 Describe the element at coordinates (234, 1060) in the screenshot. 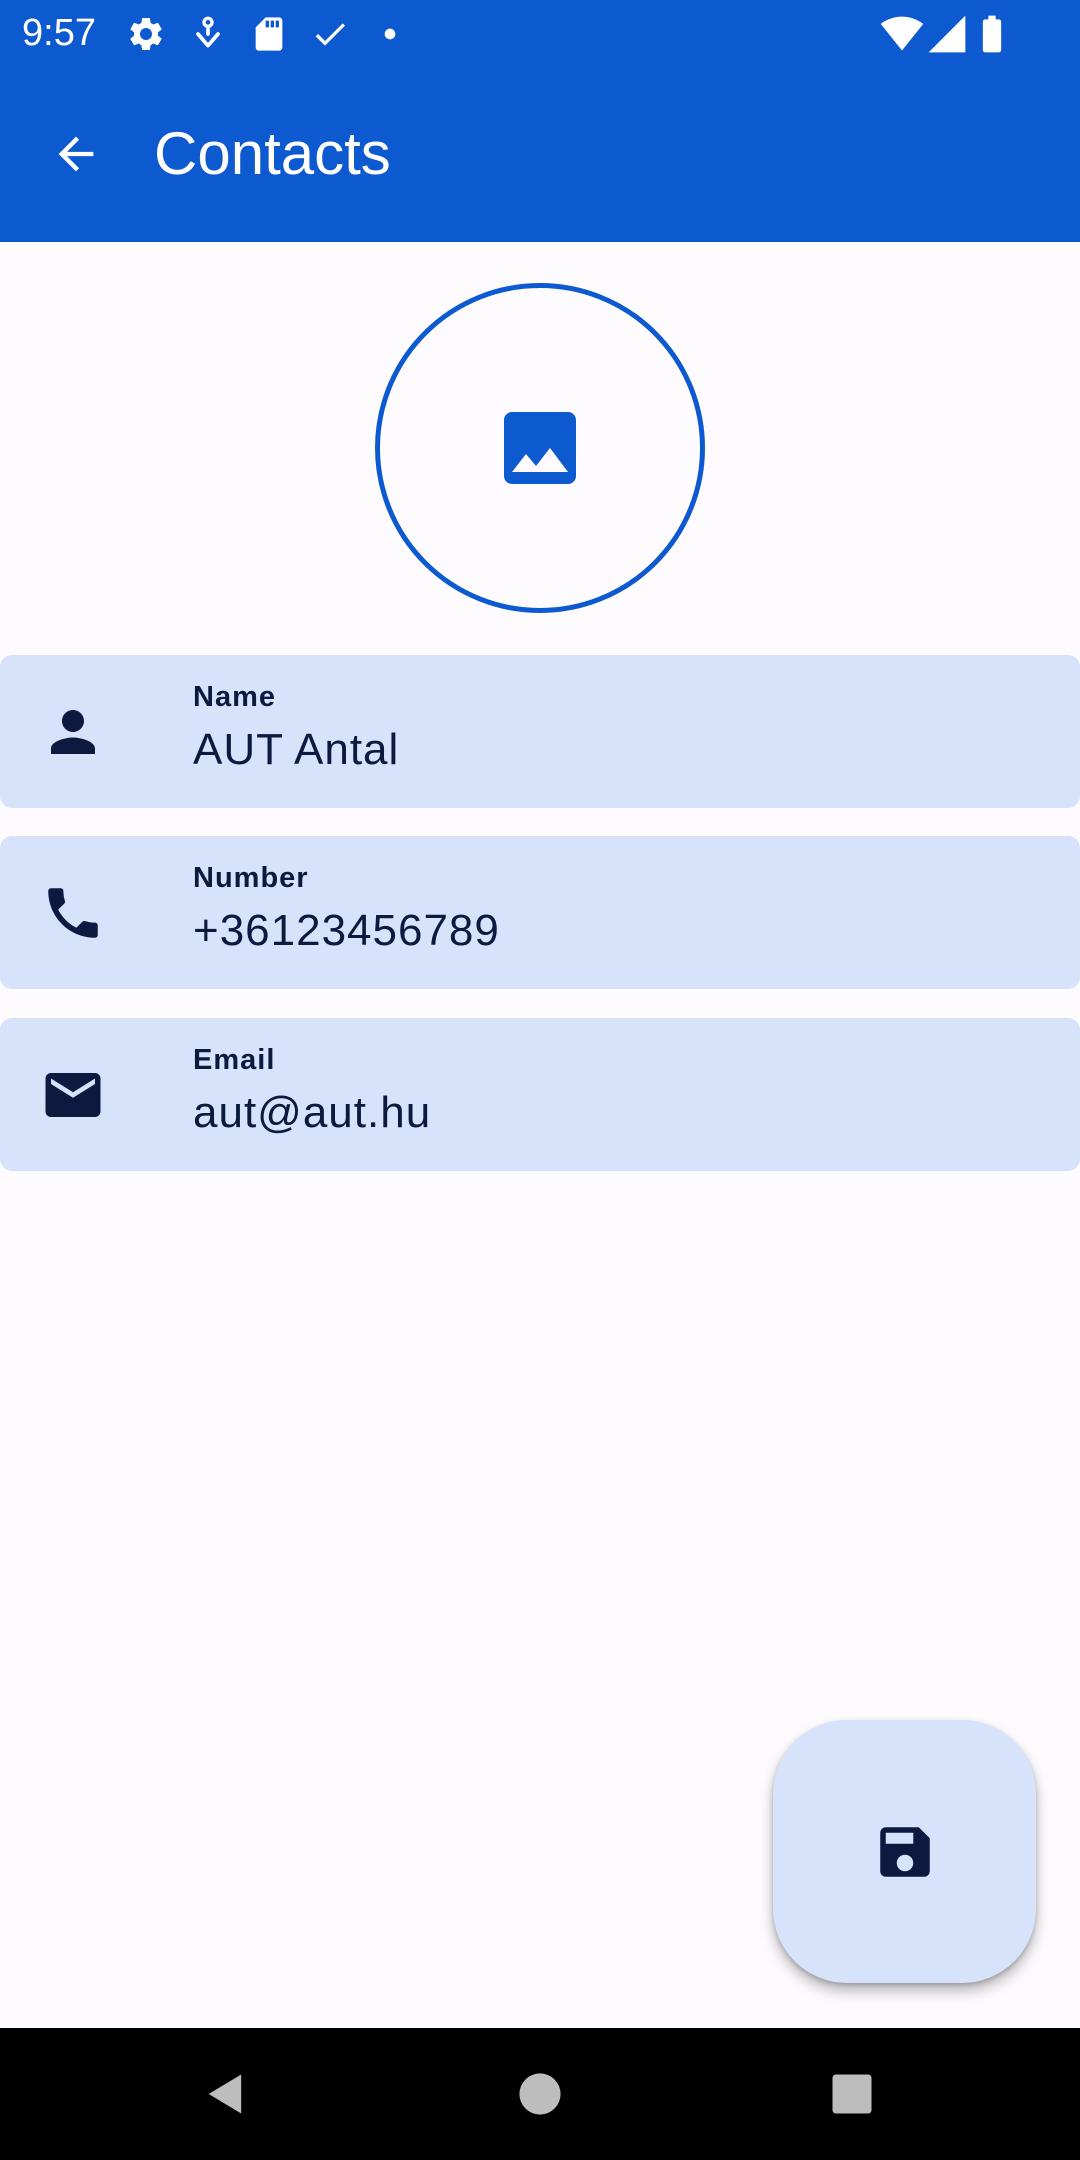

I see `email-field-label: Email` at that location.